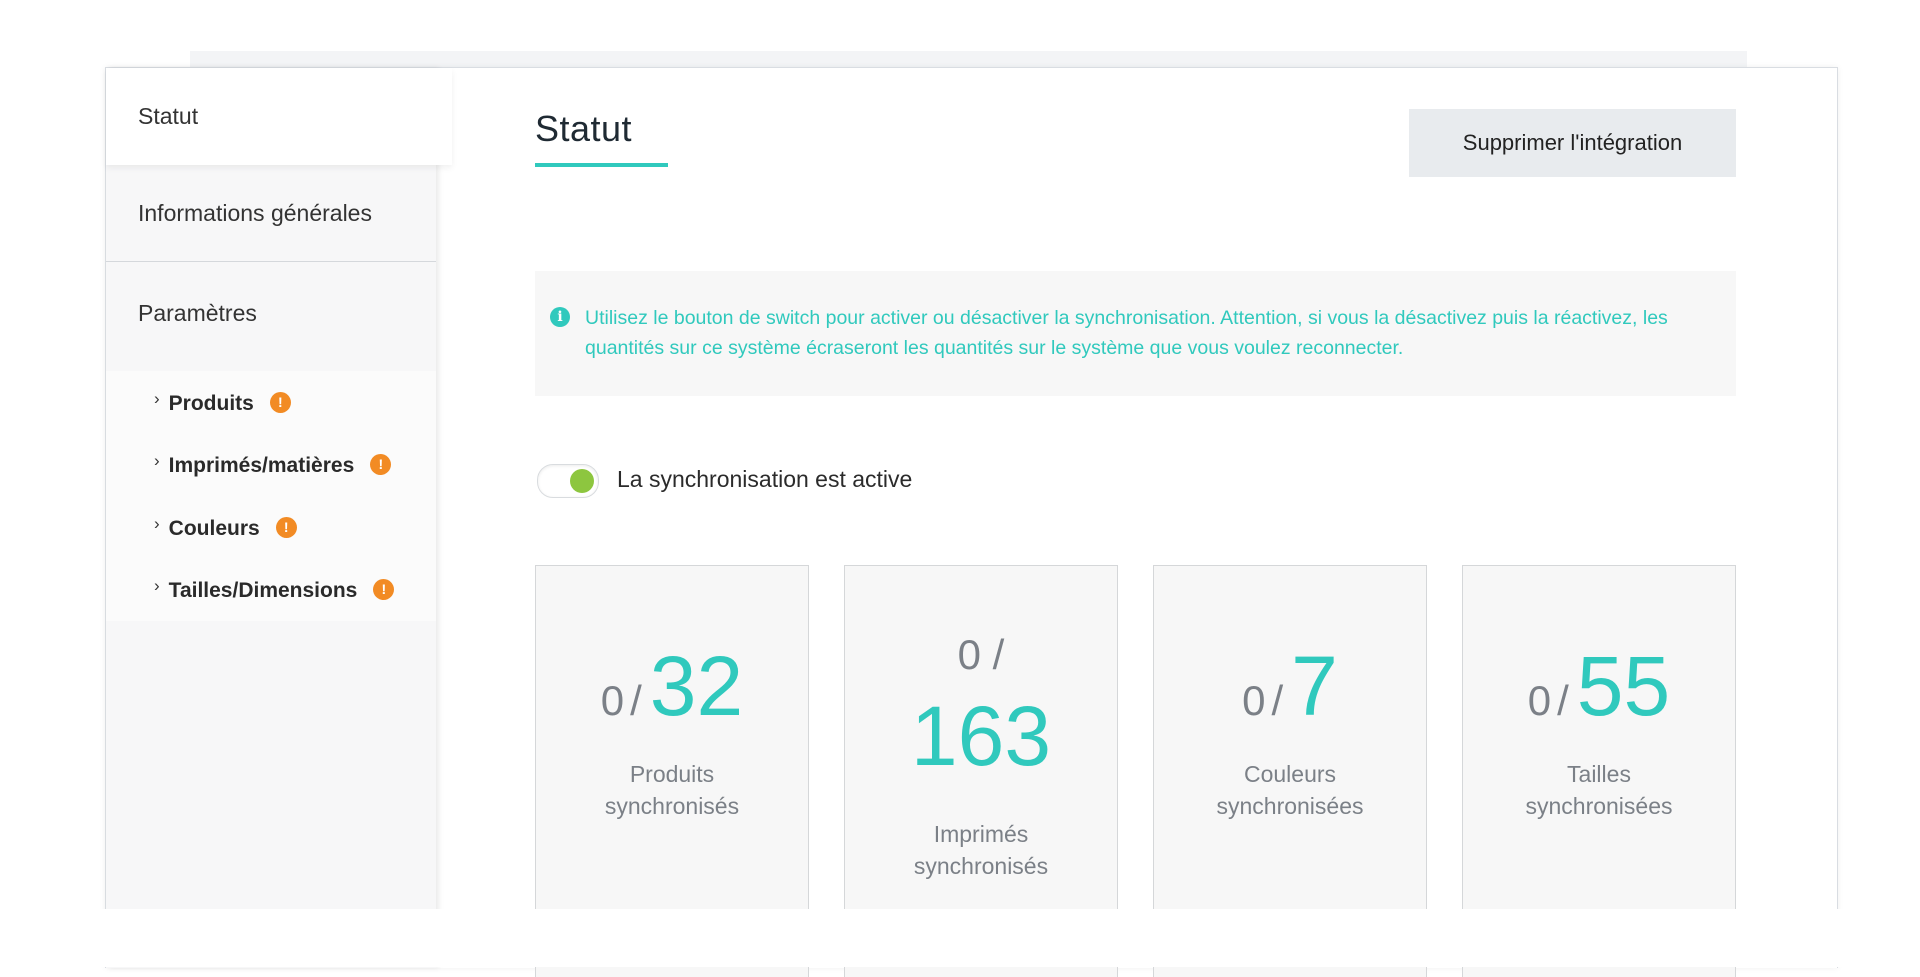 The height and width of the screenshot is (977, 1920). I want to click on sidebar-item-parametres: Paramètres, so click(271, 313).